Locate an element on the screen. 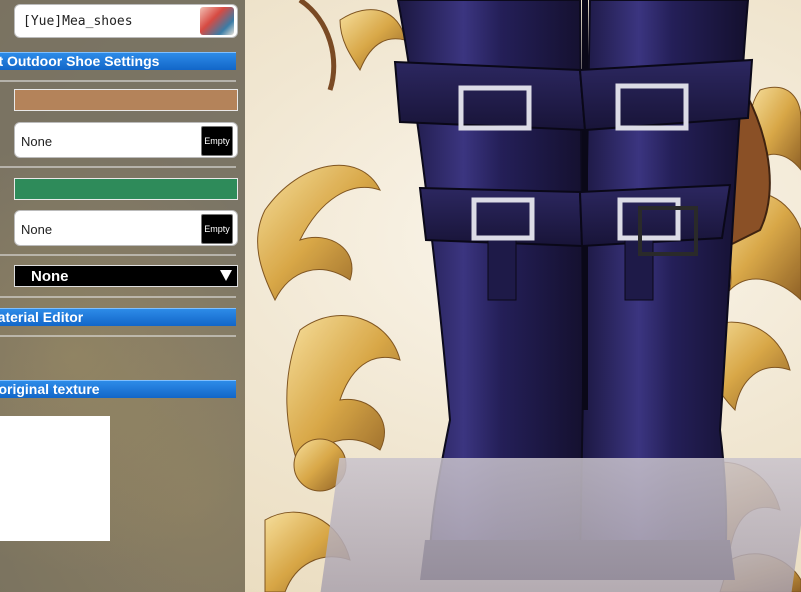 This screenshot has width=801, height=592. section-header-original-texture: p original texture is located at coordinates (118, 389).